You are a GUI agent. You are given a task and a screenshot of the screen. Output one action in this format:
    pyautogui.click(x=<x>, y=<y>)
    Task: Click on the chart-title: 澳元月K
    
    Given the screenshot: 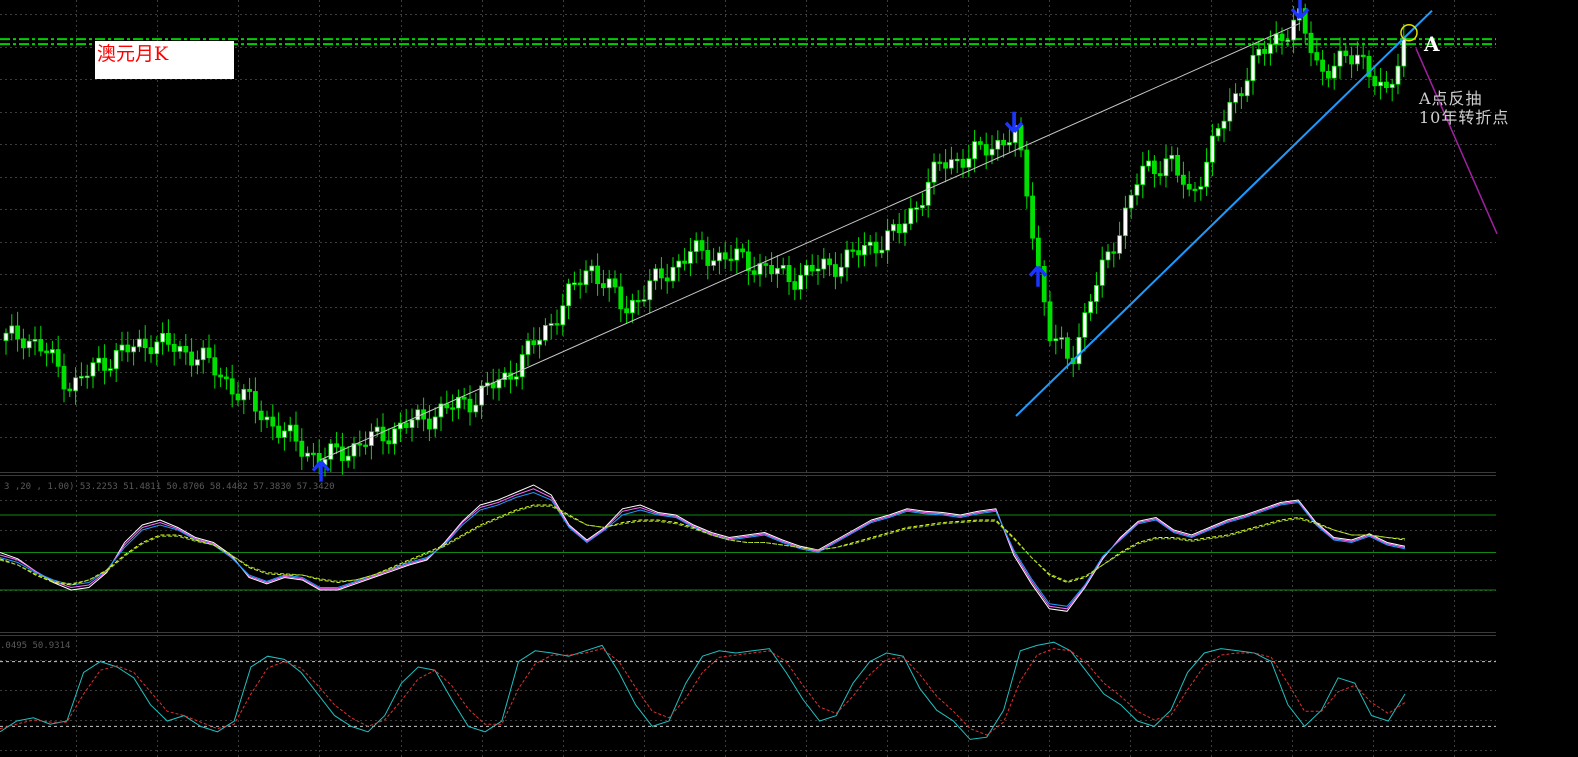 What is the action you would take?
    pyautogui.click(x=164, y=60)
    